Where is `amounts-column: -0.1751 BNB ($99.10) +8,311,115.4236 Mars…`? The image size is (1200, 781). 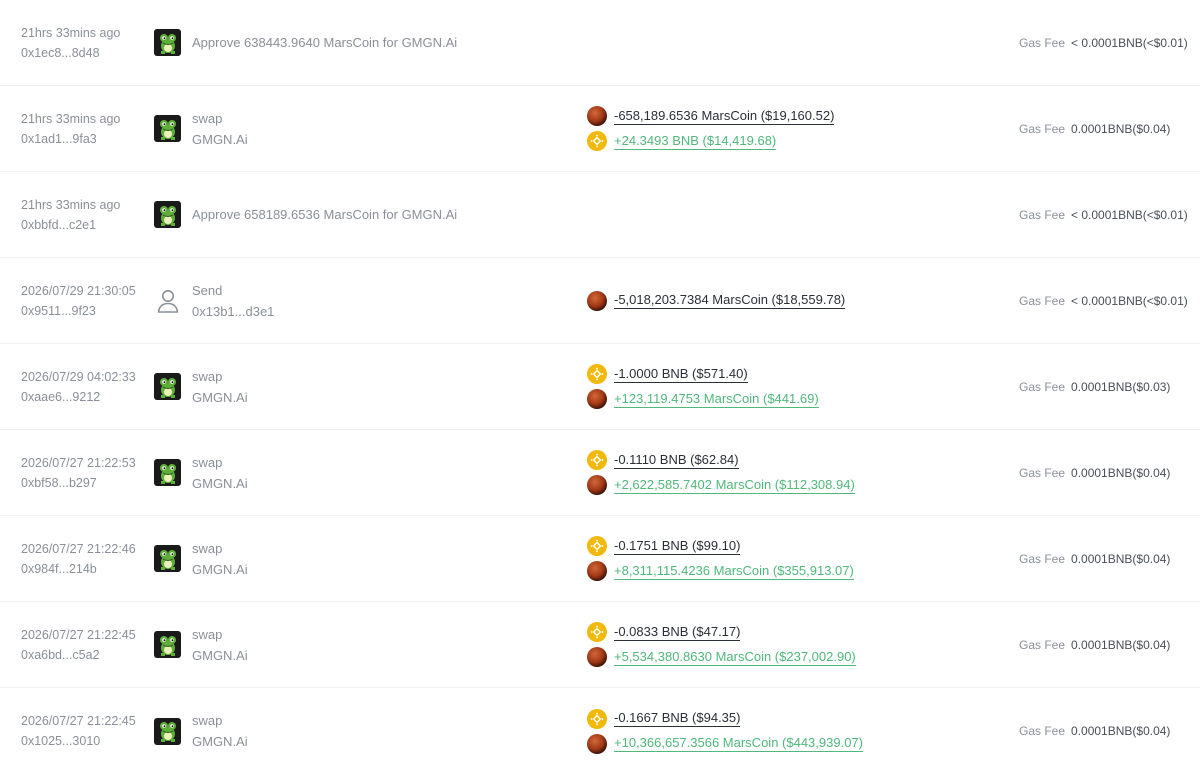 amounts-column: -0.1751 BNB ($99.10) +8,311,115.4236 Mars… is located at coordinates (720, 558).